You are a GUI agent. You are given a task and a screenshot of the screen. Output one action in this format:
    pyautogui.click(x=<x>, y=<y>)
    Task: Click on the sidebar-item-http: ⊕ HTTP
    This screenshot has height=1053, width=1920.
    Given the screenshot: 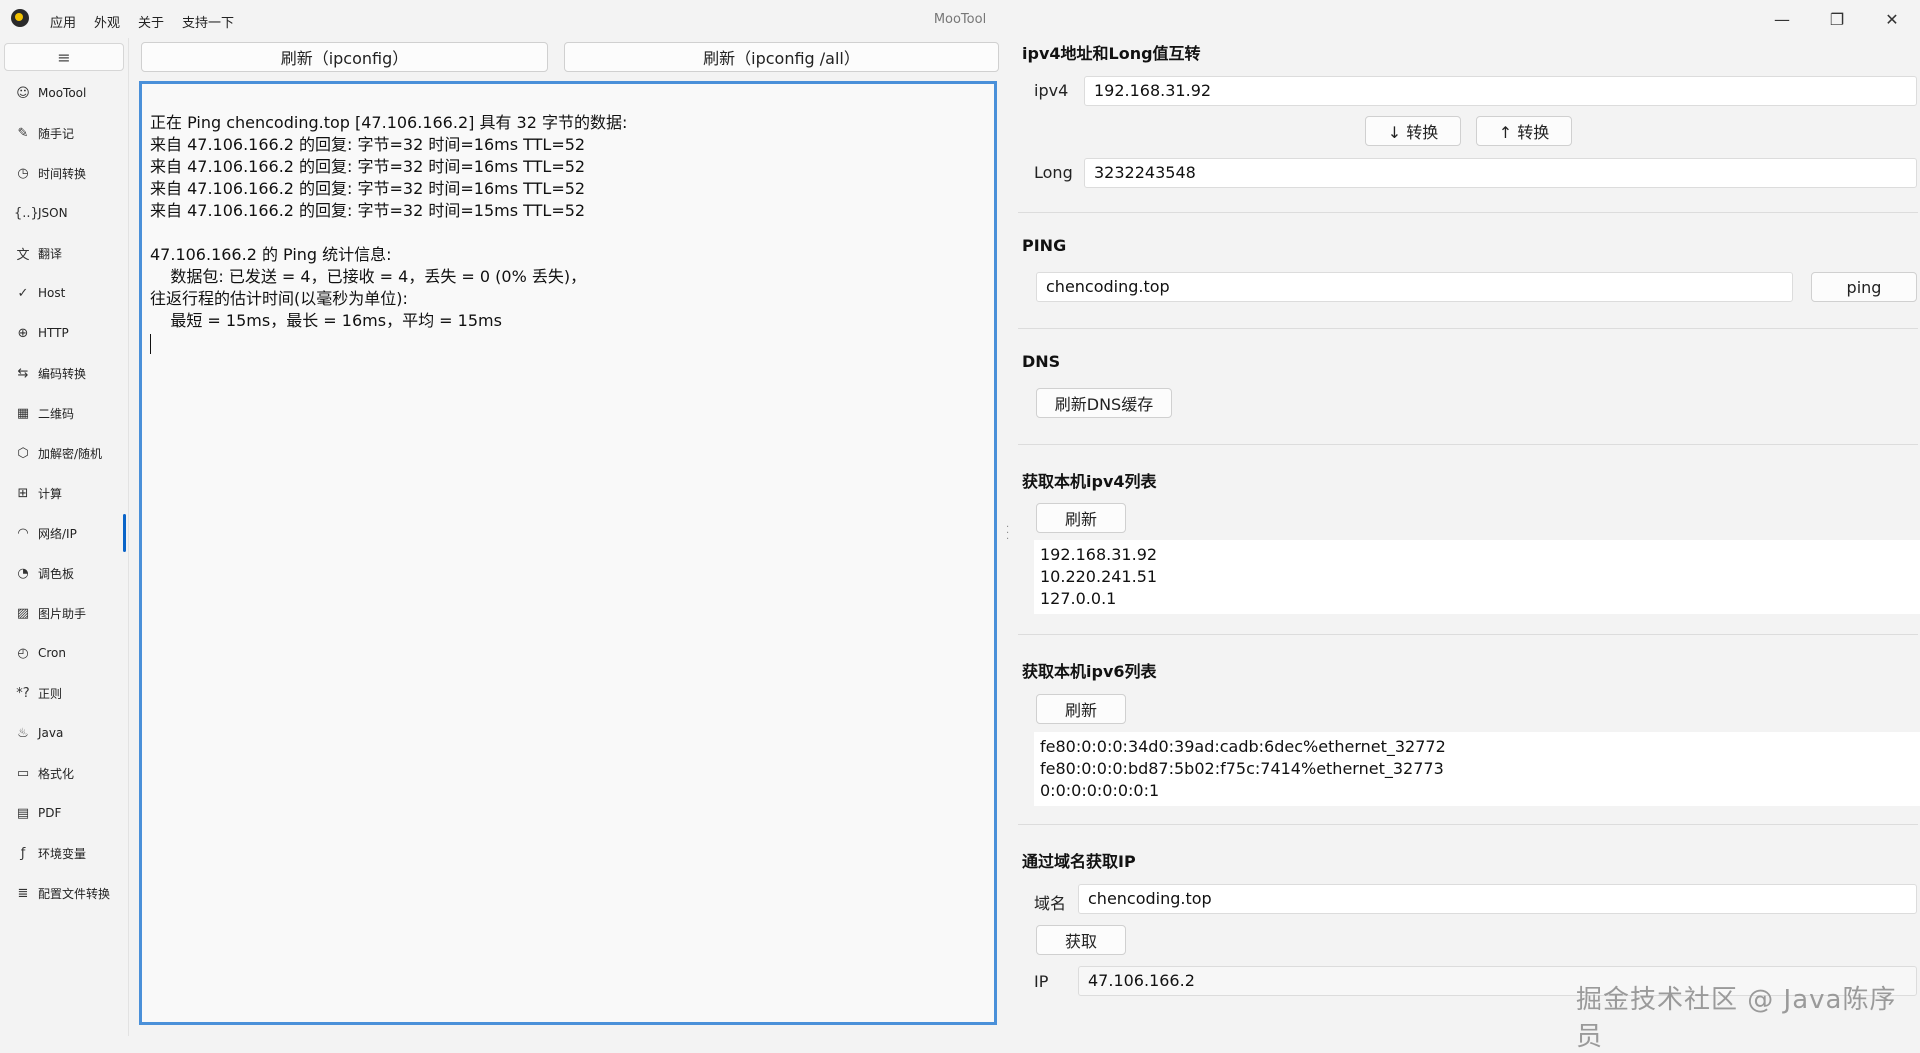 What is the action you would take?
    pyautogui.click(x=69, y=333)
    